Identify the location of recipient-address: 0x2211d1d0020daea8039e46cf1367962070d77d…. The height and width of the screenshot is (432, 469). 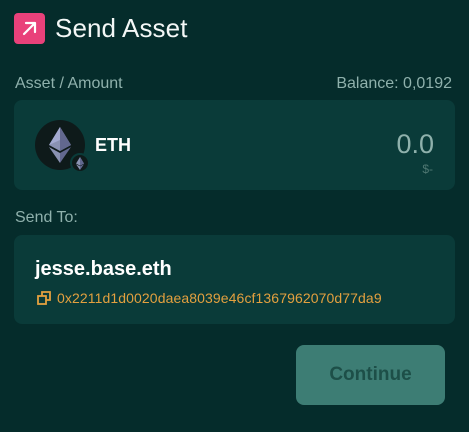
(219, 298).